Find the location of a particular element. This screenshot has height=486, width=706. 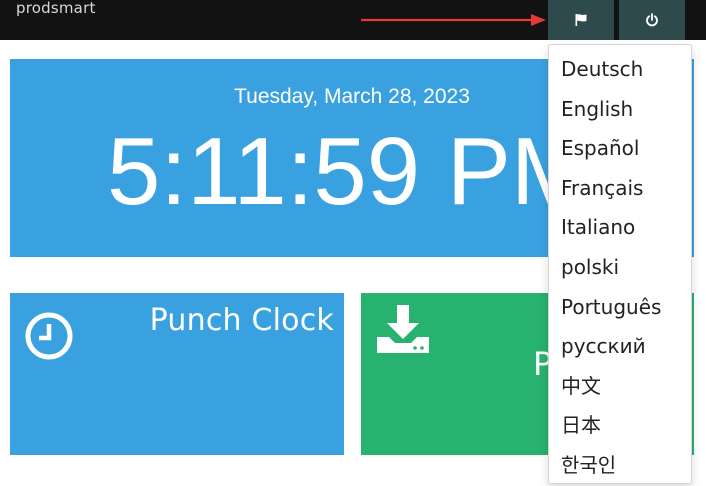

punch-clock-label: Punch Clock is located at coordinates (241, 320).